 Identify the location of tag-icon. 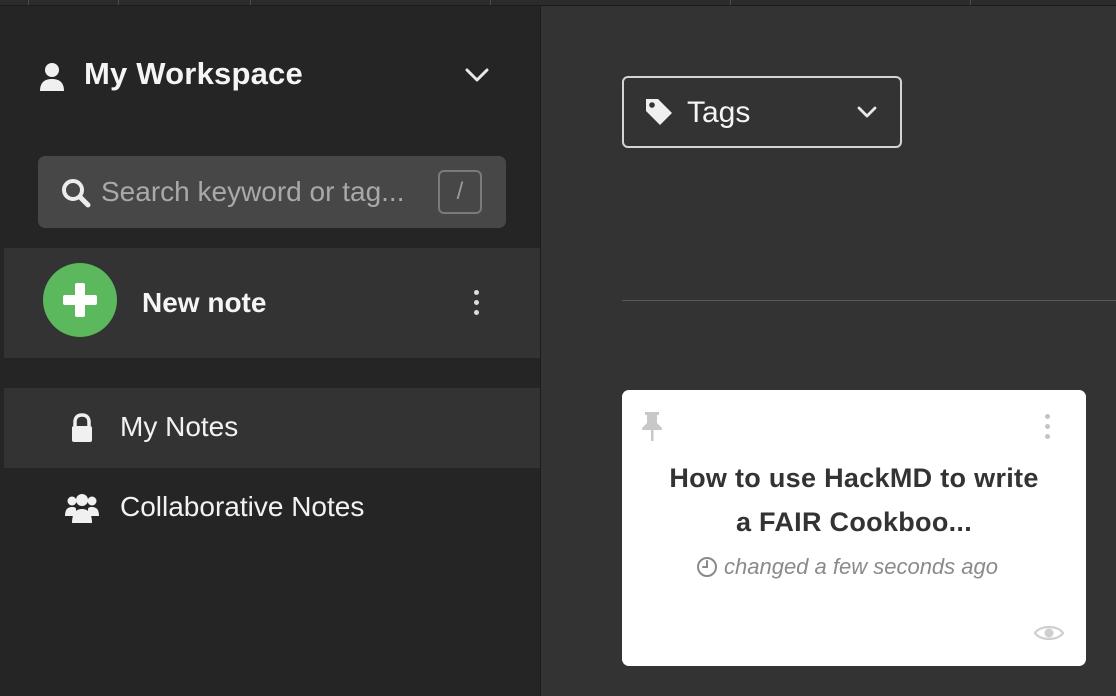
(659, 112).